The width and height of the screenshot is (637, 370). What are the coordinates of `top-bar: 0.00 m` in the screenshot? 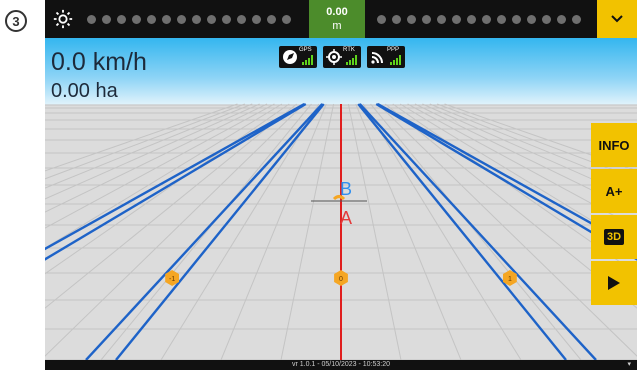 It's located at (341, 19).